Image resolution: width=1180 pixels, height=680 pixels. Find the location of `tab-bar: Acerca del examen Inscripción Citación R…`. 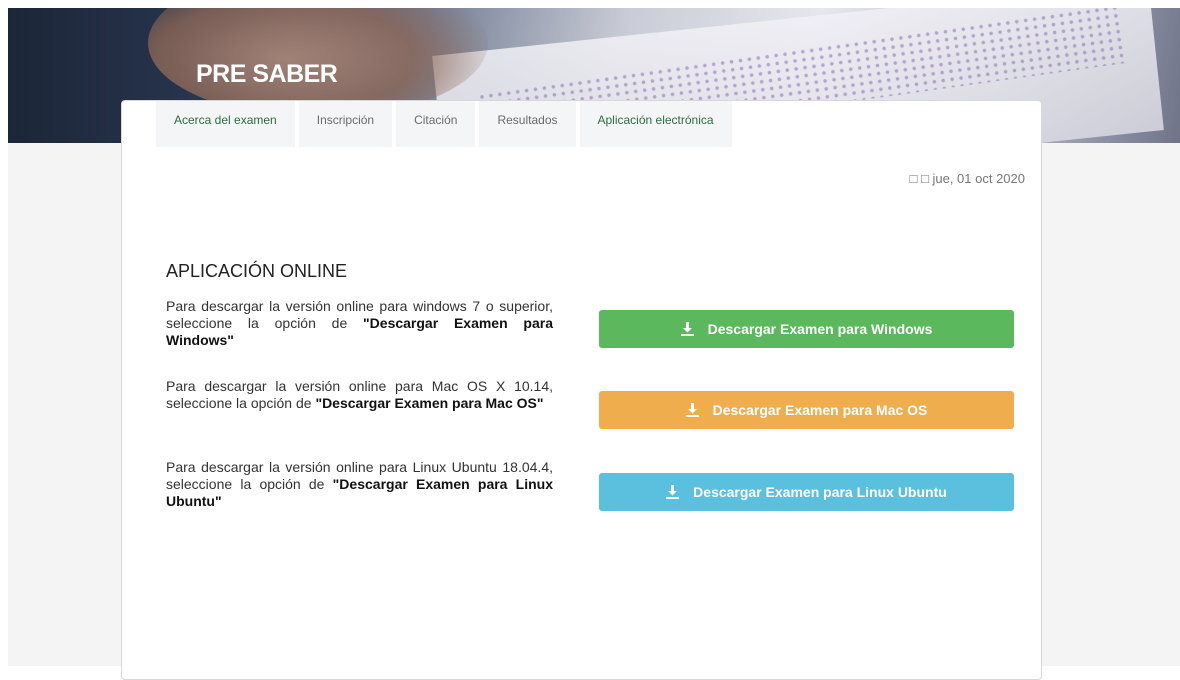

tab-bar: Acerca del examen Inscripción Citación R… is located at coordinates (446, 124).